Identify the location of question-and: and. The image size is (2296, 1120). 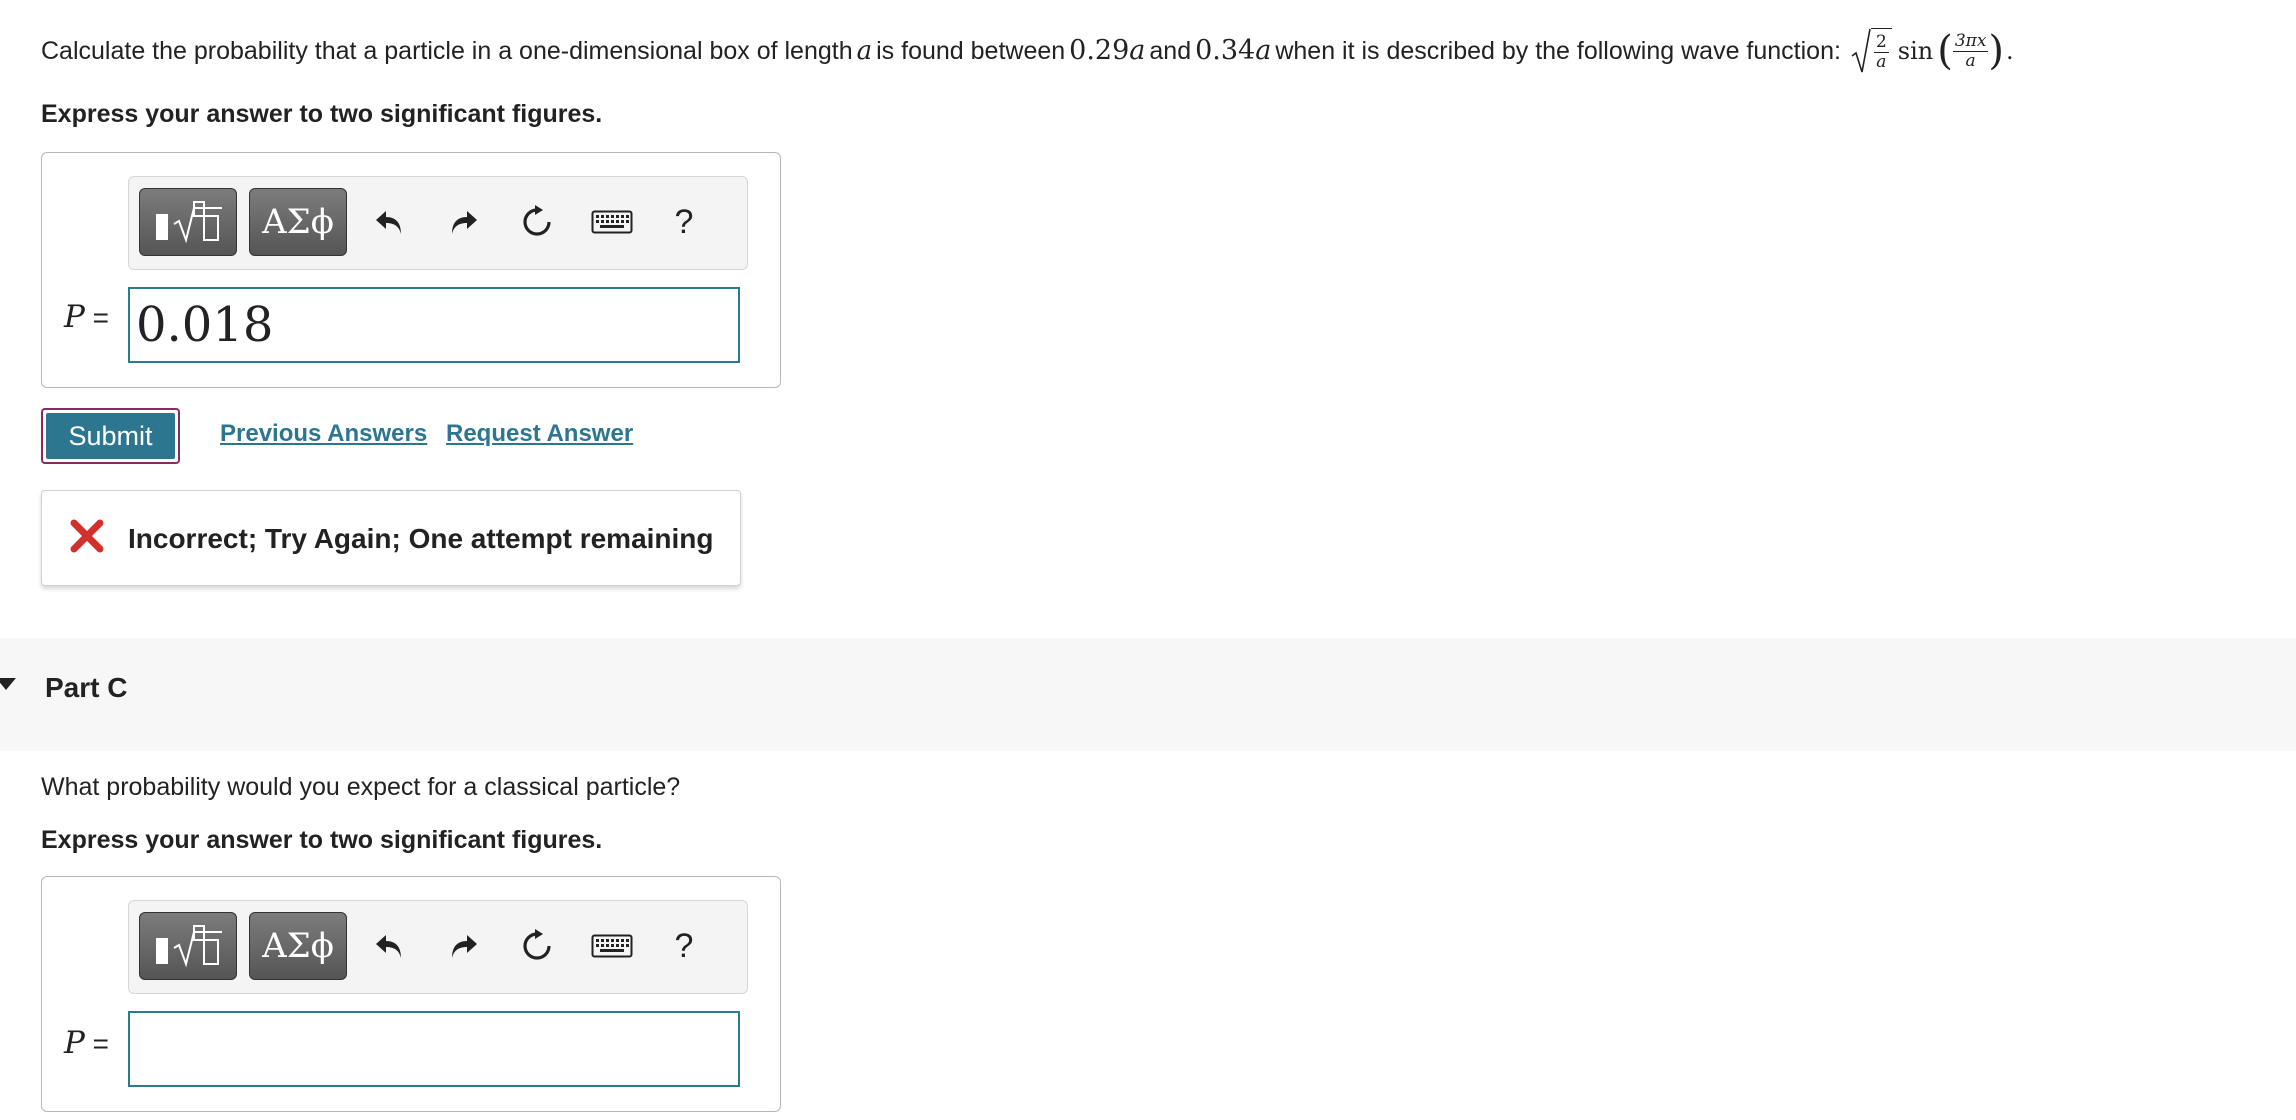
(1170, 51).